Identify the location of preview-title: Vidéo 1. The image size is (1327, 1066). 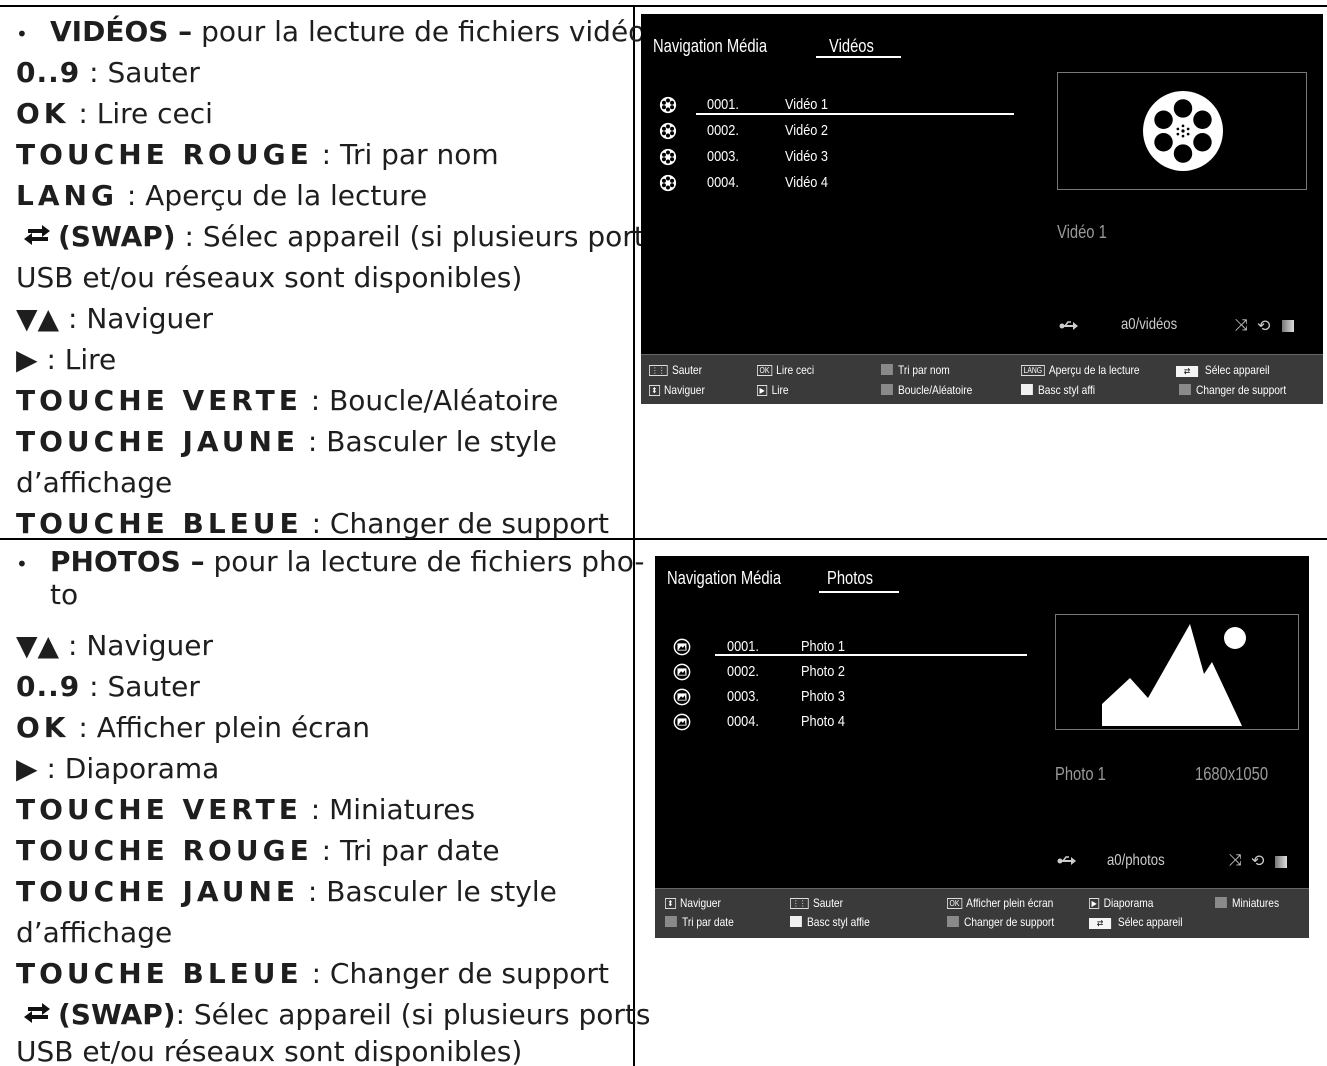
(1082, 232).